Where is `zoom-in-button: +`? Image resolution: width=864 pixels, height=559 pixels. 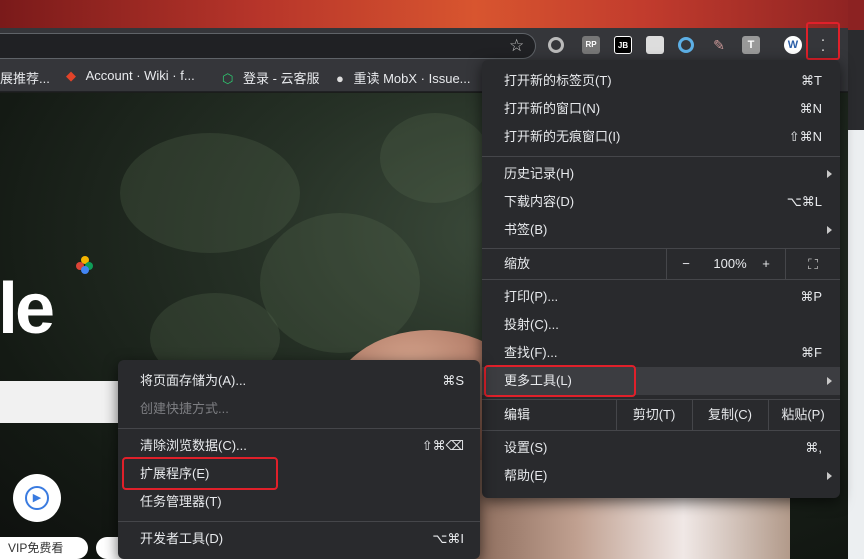
zoom-in-button: + is located at coordinates (766, 264).